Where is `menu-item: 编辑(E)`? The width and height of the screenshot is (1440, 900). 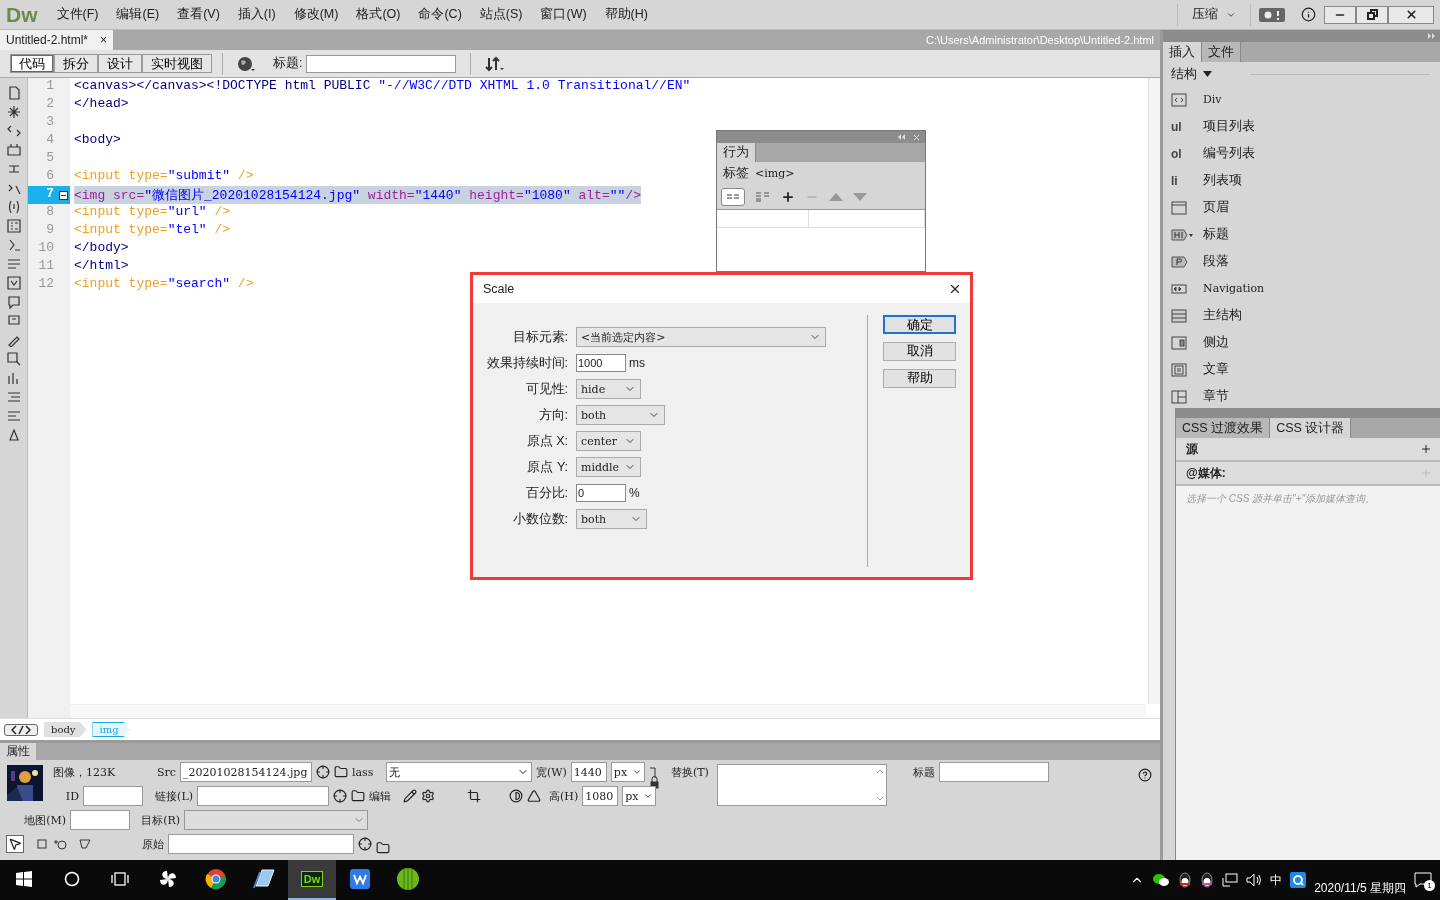 menu-item: 编辑(E) is located at coordinates (138, 14).